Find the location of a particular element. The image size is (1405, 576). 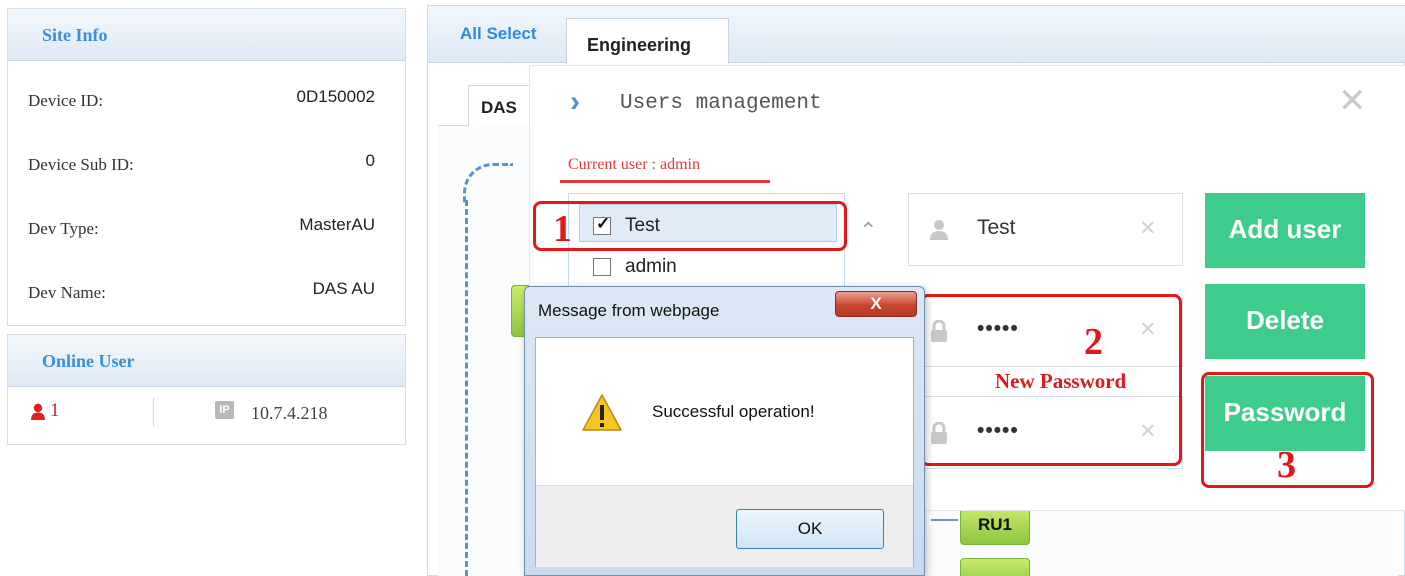

person-icon is located at coordinates (38, 411).